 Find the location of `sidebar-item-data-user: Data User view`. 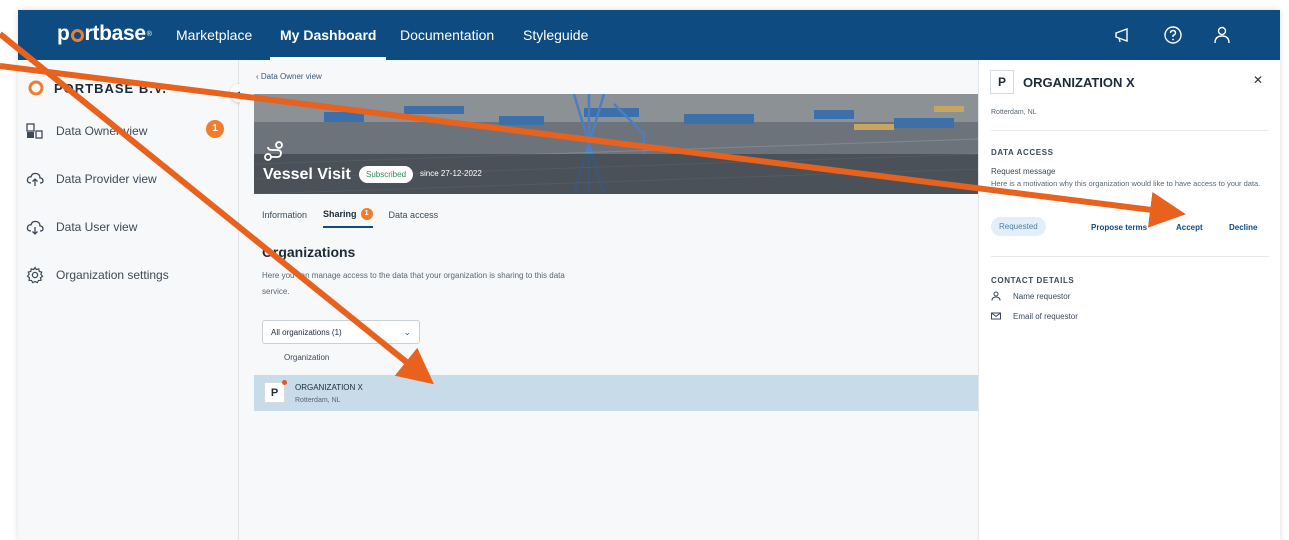

sidebar-item-data-user: Data User view is located at coordinates (81, 227).